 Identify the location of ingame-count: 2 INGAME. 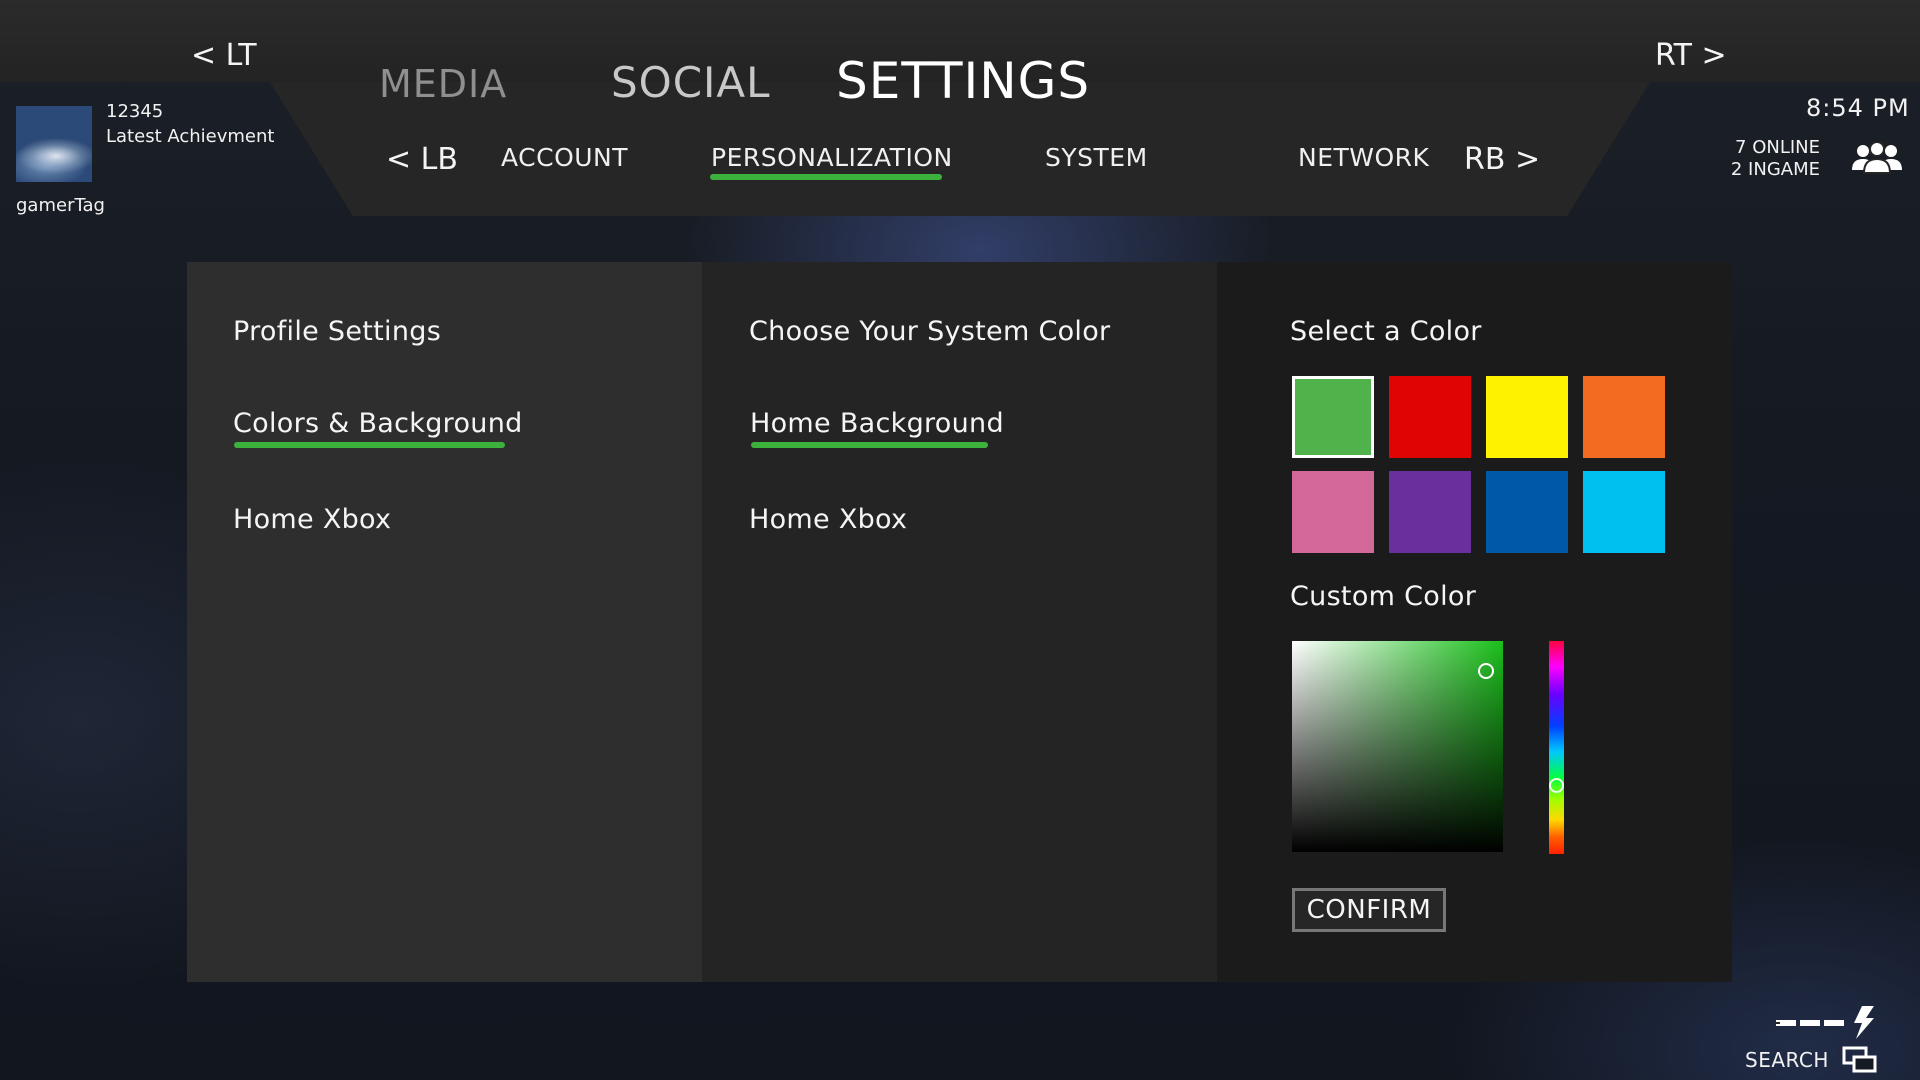
(1775, 169).